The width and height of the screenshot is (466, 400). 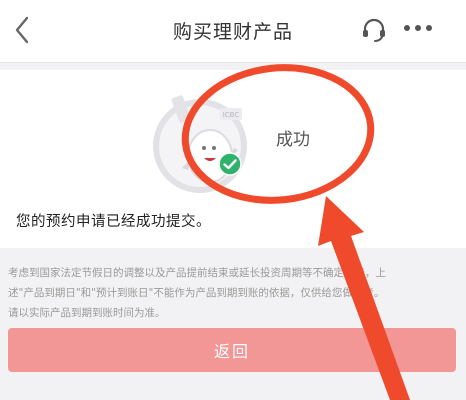 I want to click on return-button: 返回, so click(x=232, y=350).